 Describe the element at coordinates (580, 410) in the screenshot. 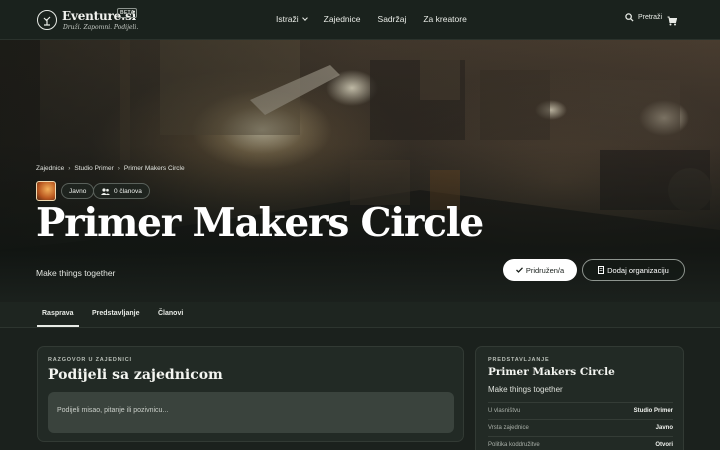

I see `about-row-owner: U vlasništvu Studio Primer` at that location.